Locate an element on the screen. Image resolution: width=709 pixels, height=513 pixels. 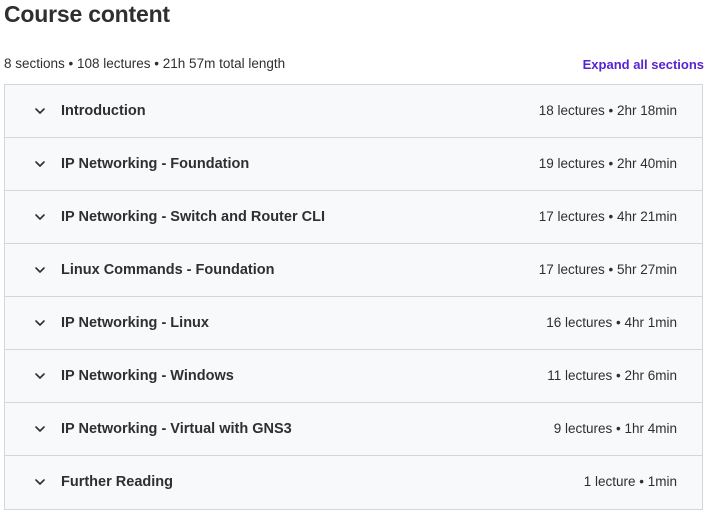
section-meta: 11 lectures • 2hr 6min is located at coordinates (612, 375).